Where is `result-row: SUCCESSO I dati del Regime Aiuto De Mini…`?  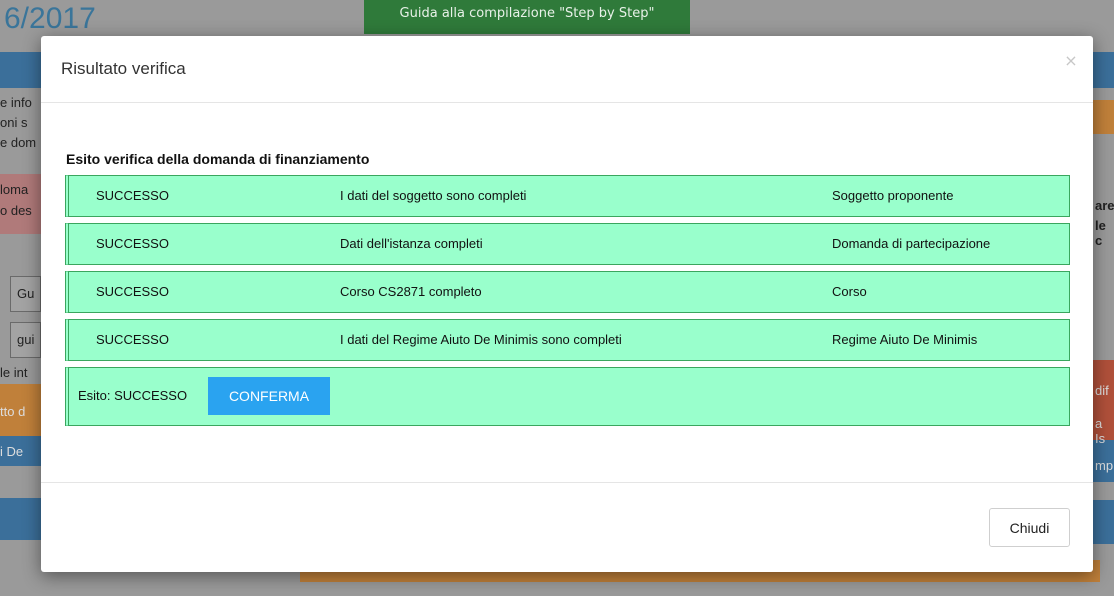
result-row: SUCCESSO I dati del Regime Aiuto De Mini… is located at coordinates (567, 340).